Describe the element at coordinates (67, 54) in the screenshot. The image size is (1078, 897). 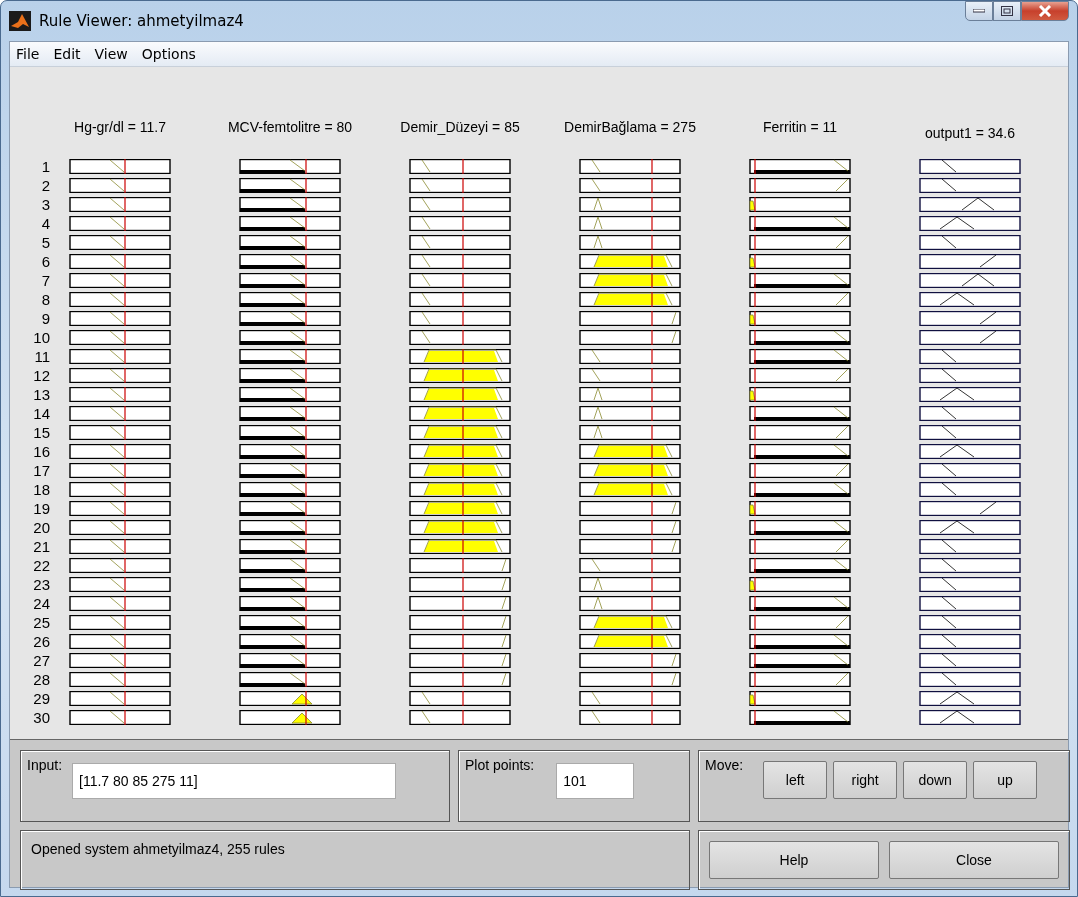
I see `menu-item: Edit` at that location.